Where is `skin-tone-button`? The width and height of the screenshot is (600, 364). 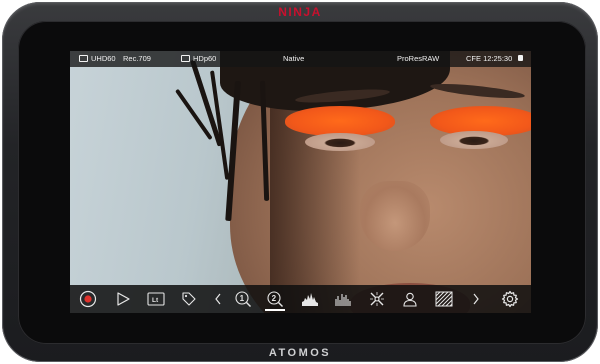
skin-tone-button is located at coordinates (410, 299).